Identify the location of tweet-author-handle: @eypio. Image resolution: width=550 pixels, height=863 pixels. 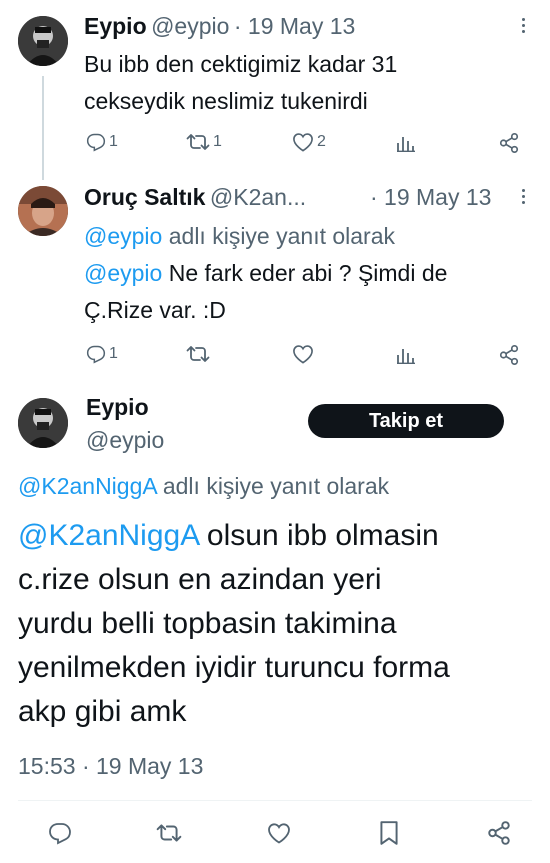
(190, 26).